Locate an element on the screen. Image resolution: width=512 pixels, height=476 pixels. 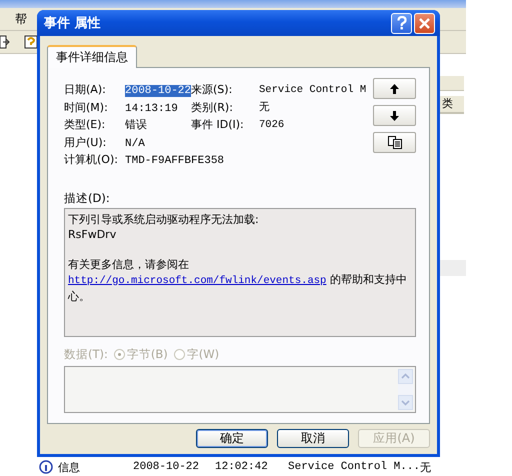
field-value: N/A is located at coordinates (135, 144).